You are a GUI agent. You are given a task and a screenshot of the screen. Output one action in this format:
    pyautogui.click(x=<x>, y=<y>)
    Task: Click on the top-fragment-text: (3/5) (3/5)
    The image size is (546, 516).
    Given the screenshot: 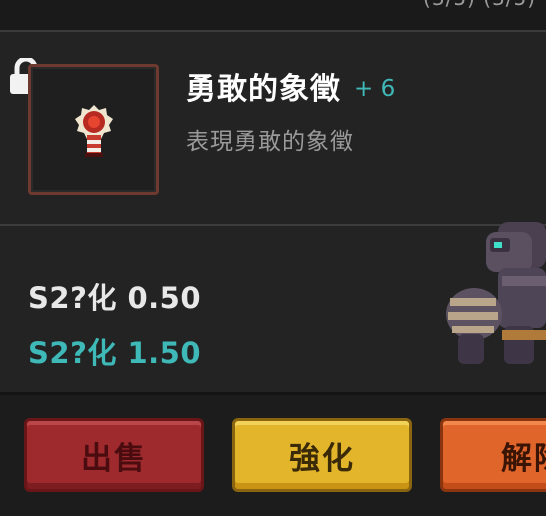 What is the action you would take?
    pyautogui.click(x=479, y=5)
    